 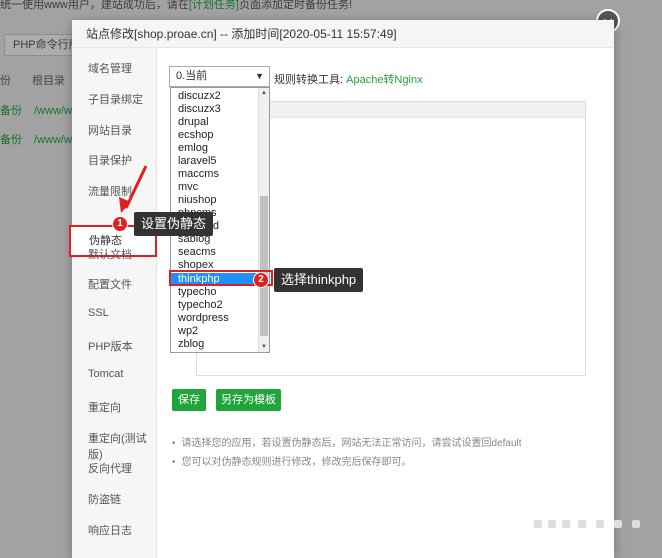 I want to click on sidebar-item-site-dir: 网站目录, so click(x=110, y=130).